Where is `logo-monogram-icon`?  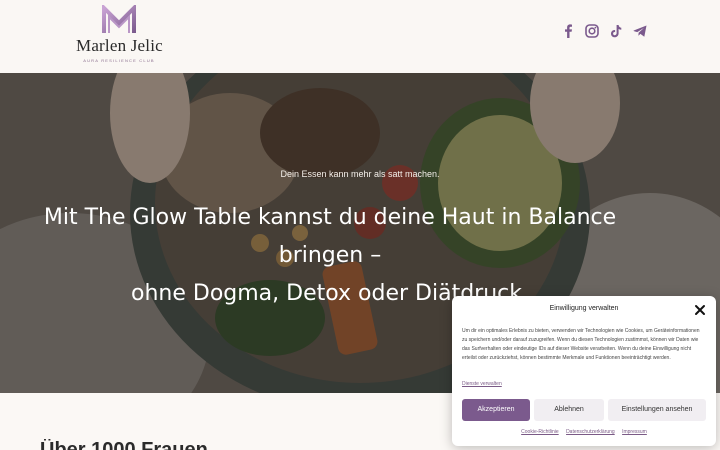
logo-monogram-icon is located at coordinates (119, 19).